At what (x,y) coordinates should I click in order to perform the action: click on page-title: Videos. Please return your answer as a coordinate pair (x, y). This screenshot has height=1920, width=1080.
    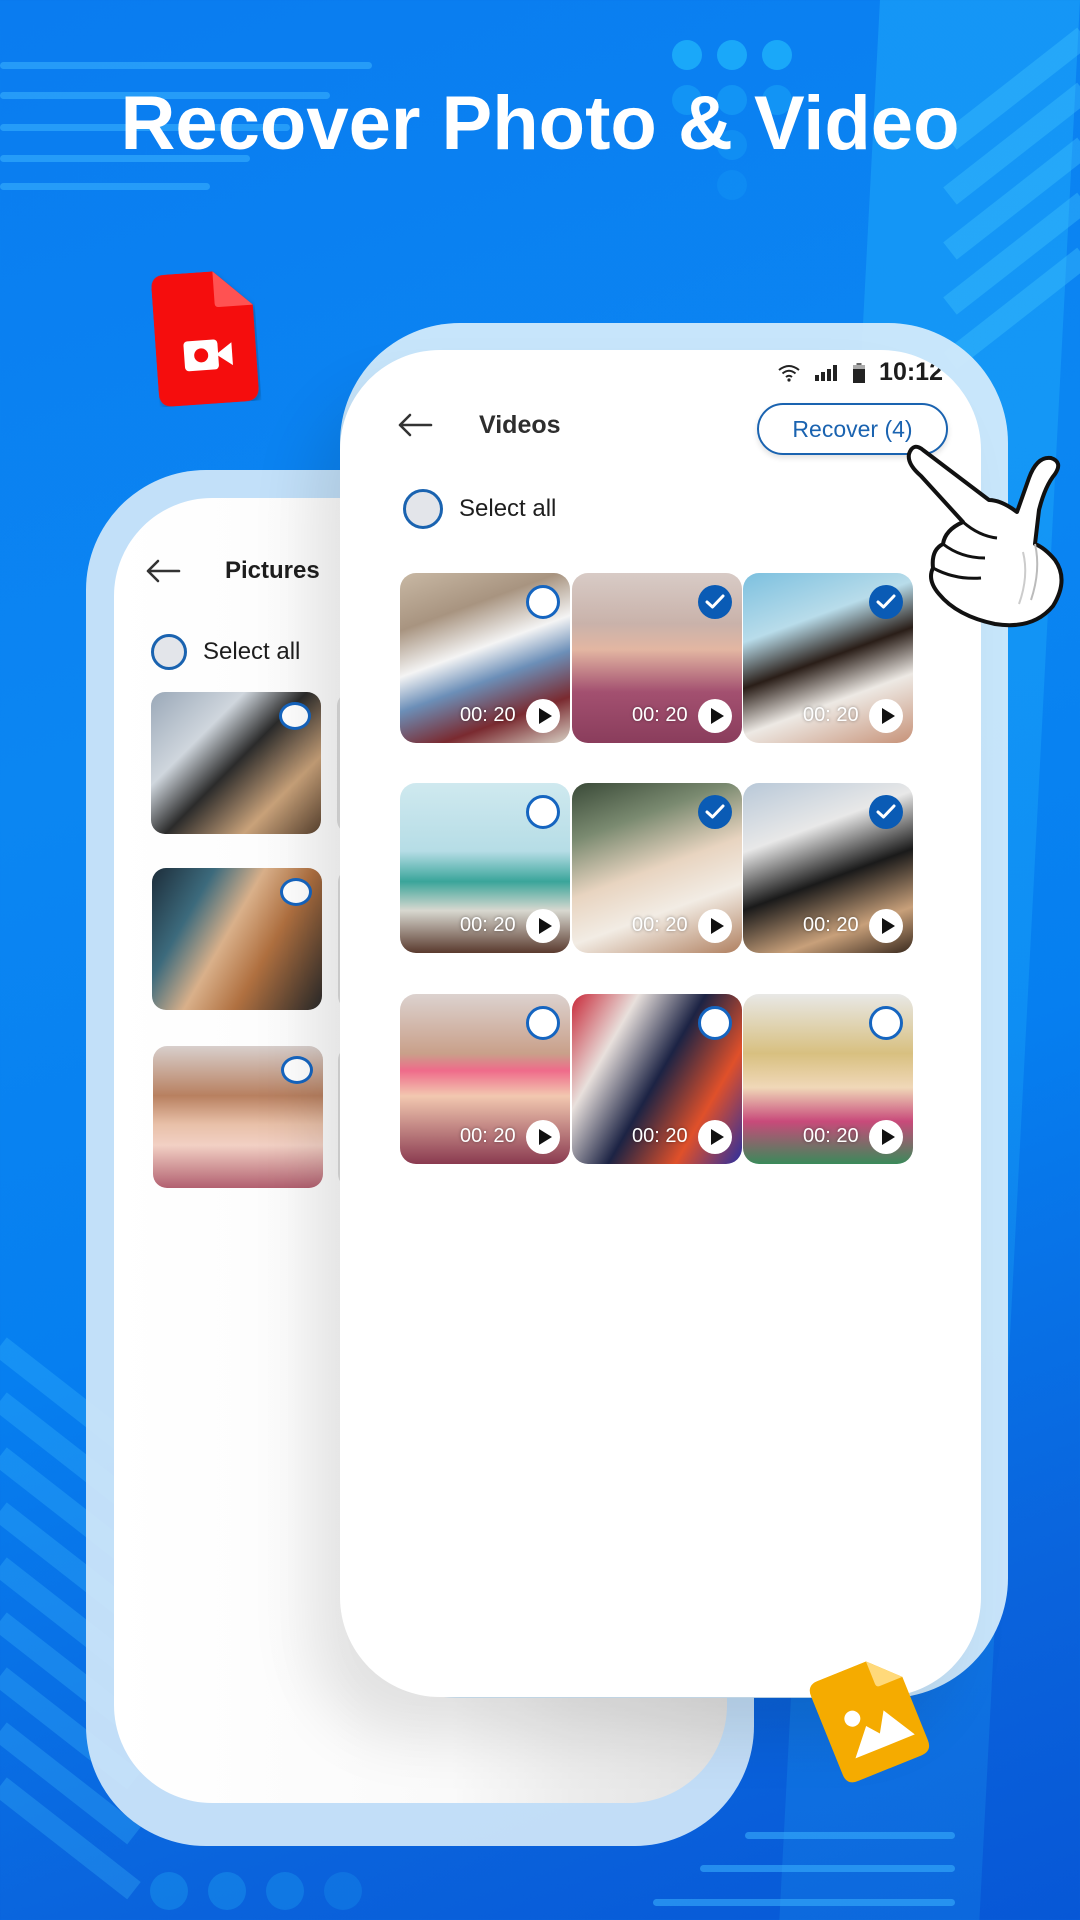
    Looking at the image, I should click on (520, 425).